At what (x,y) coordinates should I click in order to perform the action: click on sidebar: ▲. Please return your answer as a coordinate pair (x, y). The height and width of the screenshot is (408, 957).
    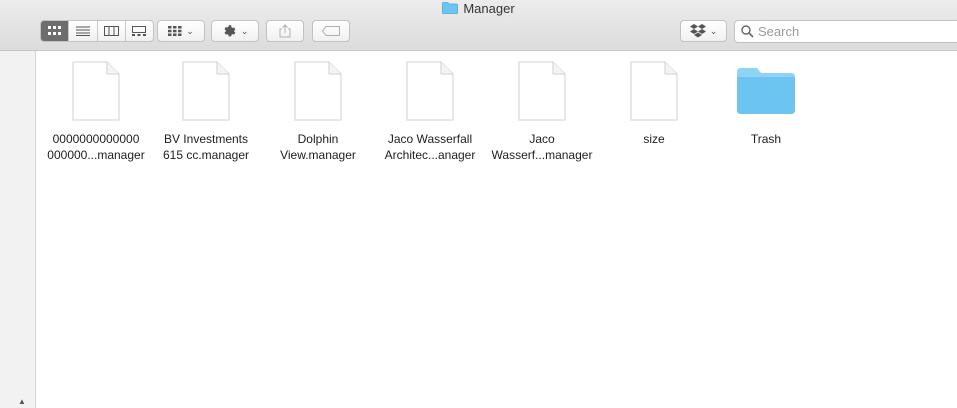
    Looking at the image, I should click on (18, 229).